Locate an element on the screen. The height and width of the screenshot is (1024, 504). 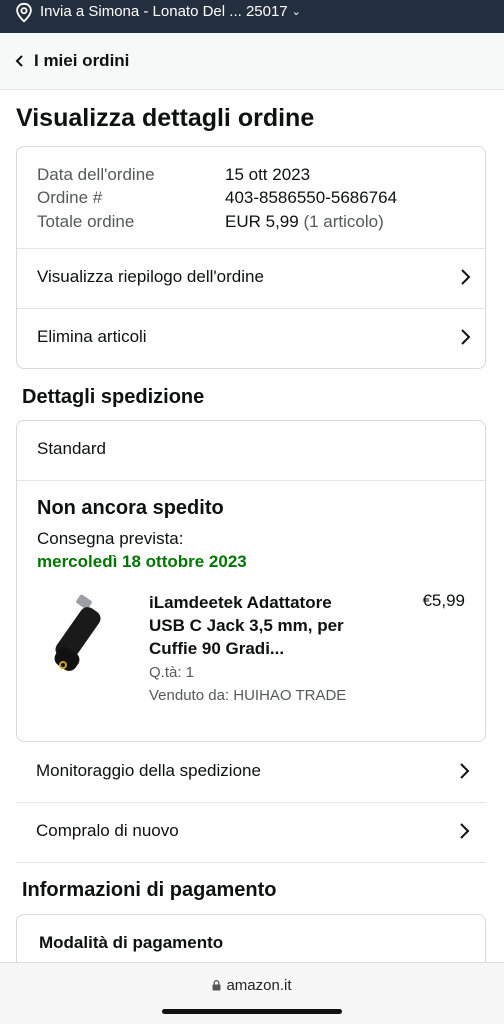
order-date-value: 15 ott 2023 is located at coordinates (268, 174).